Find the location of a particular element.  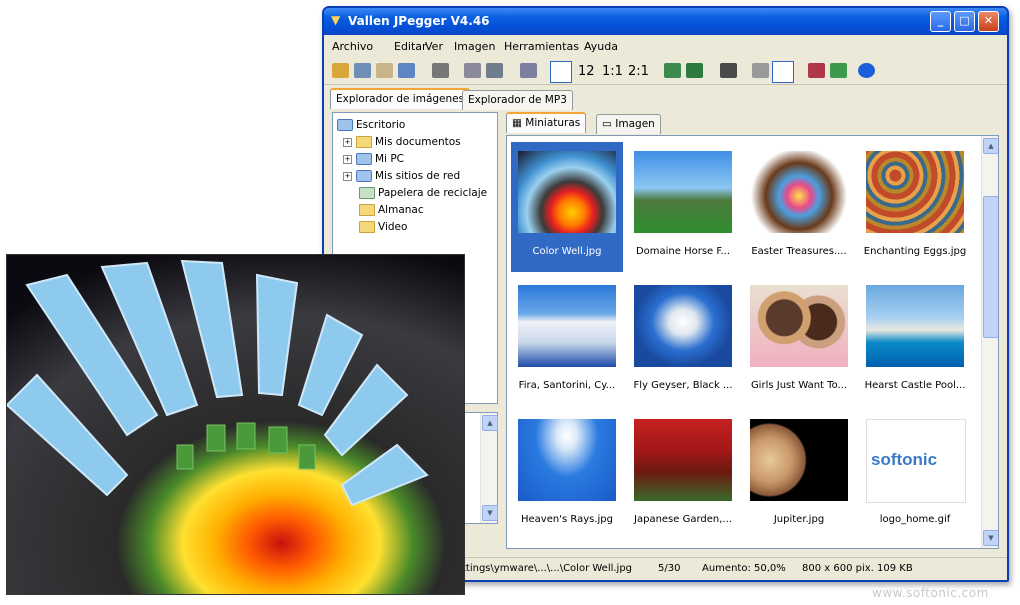

menu-archivo: Archivo is located at coordinates (352, 46).